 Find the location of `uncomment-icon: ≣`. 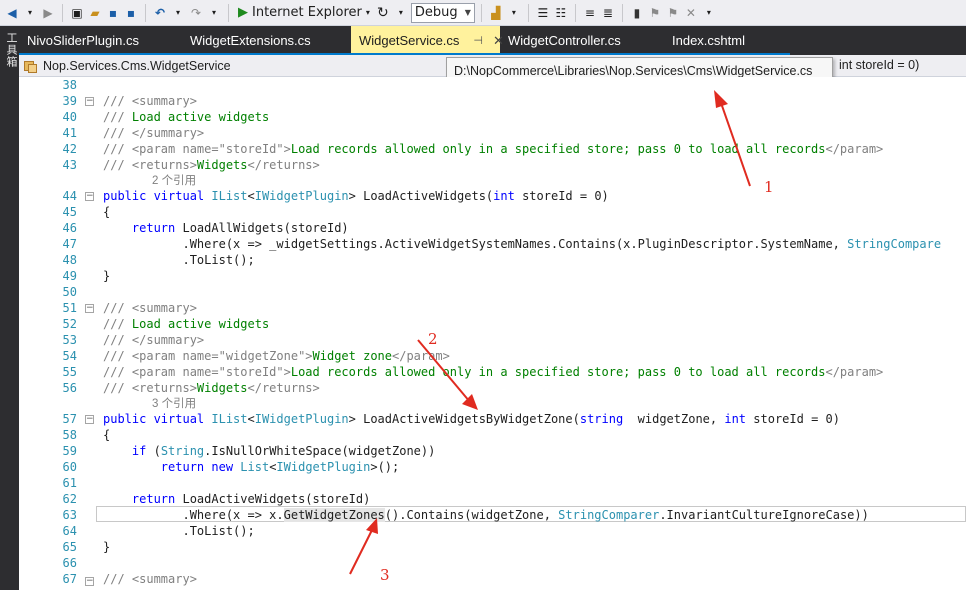

uncomment-icon: ≣ is located at coordinates (608, 13).